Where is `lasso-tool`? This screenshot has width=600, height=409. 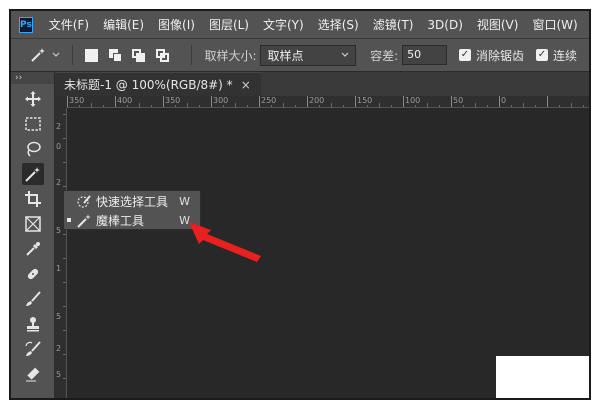 lasso-tool is located at coordinates (33, 149).